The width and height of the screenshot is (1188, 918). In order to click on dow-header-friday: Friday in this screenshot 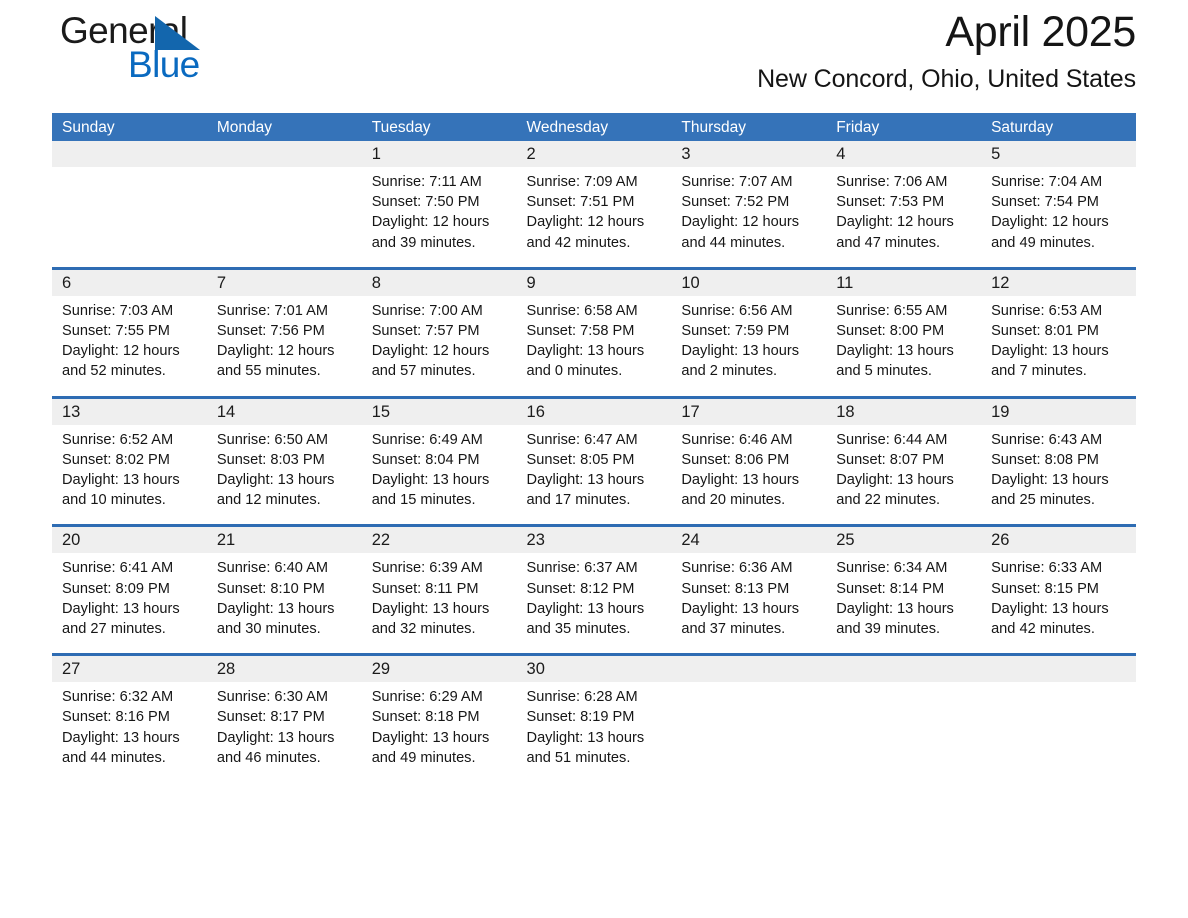, I will do `click(904, 127)`.